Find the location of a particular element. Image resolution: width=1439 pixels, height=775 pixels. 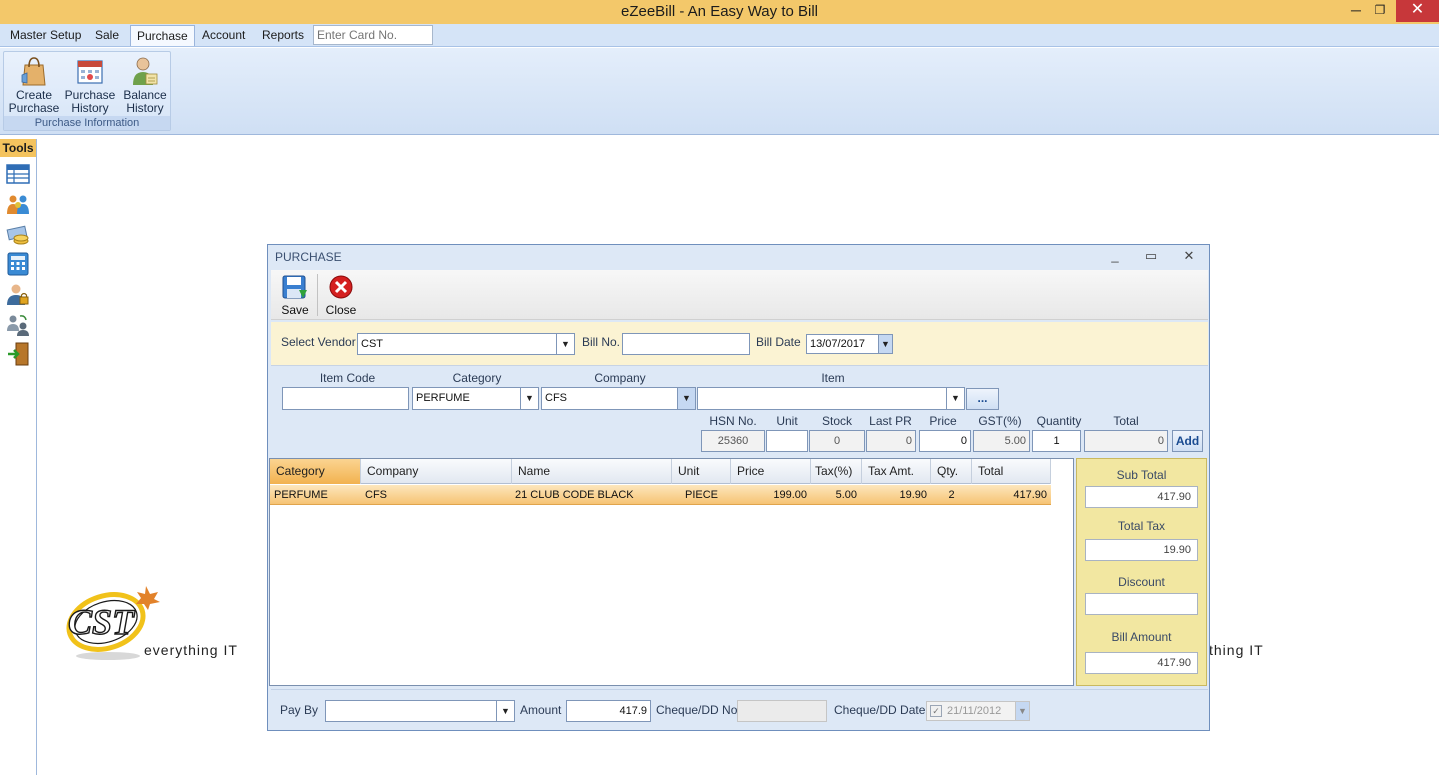

cheque-date-dropdown-icon: ▼ is located at coordinates (1022, 711).